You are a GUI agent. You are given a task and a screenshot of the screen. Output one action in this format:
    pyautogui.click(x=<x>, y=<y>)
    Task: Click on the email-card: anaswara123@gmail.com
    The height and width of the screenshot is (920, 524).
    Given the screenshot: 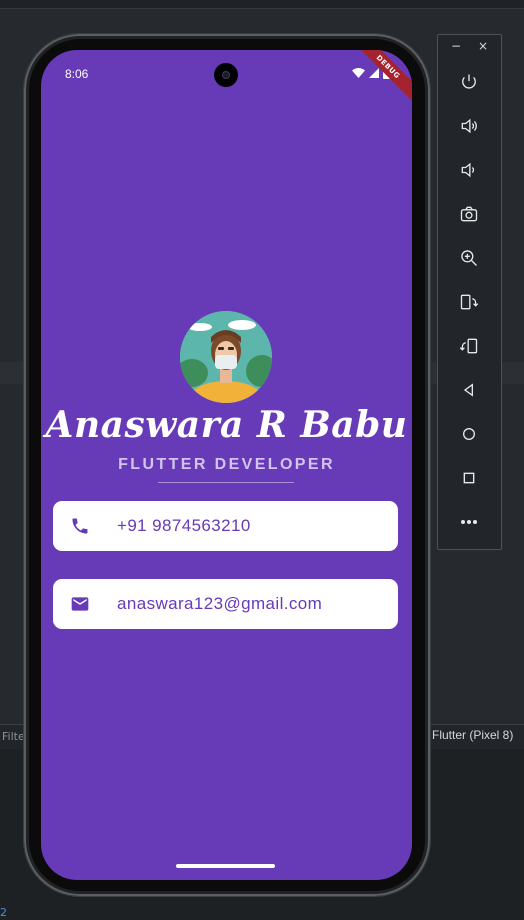 What is the action you would take?
    pyautogui.click(x=225, y=604)
    